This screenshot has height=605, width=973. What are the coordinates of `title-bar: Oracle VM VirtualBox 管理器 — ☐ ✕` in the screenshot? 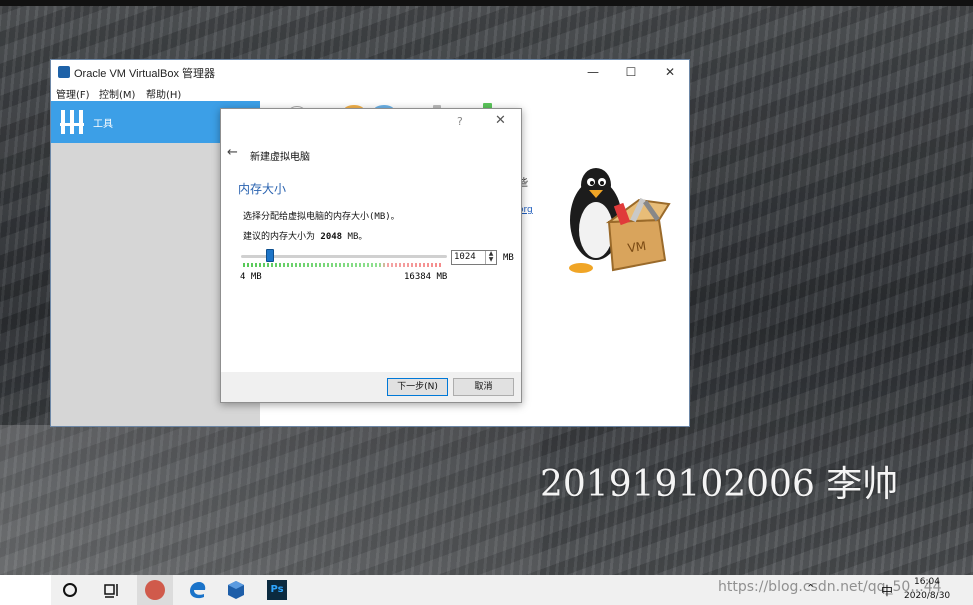 It's located at (370, 72).